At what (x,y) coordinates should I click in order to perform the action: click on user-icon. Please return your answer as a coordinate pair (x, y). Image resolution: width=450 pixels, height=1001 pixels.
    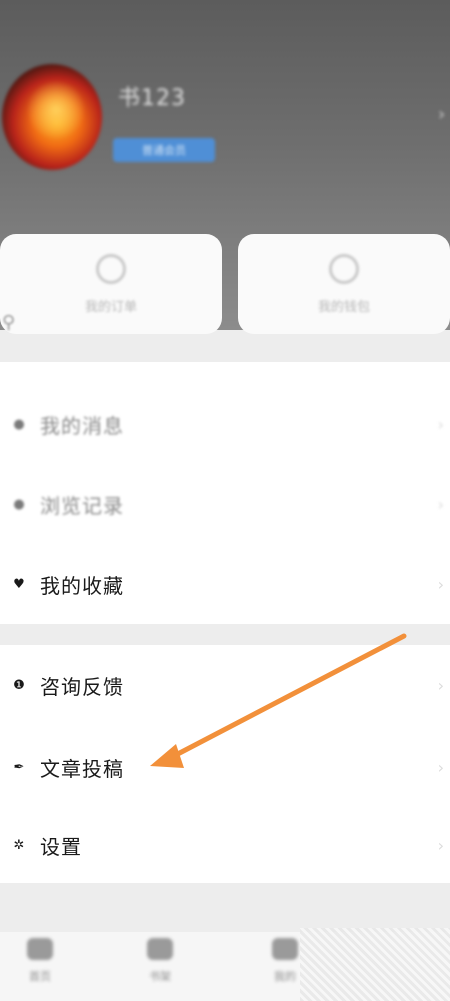
    Looking at the image, I should click on (285, 949).